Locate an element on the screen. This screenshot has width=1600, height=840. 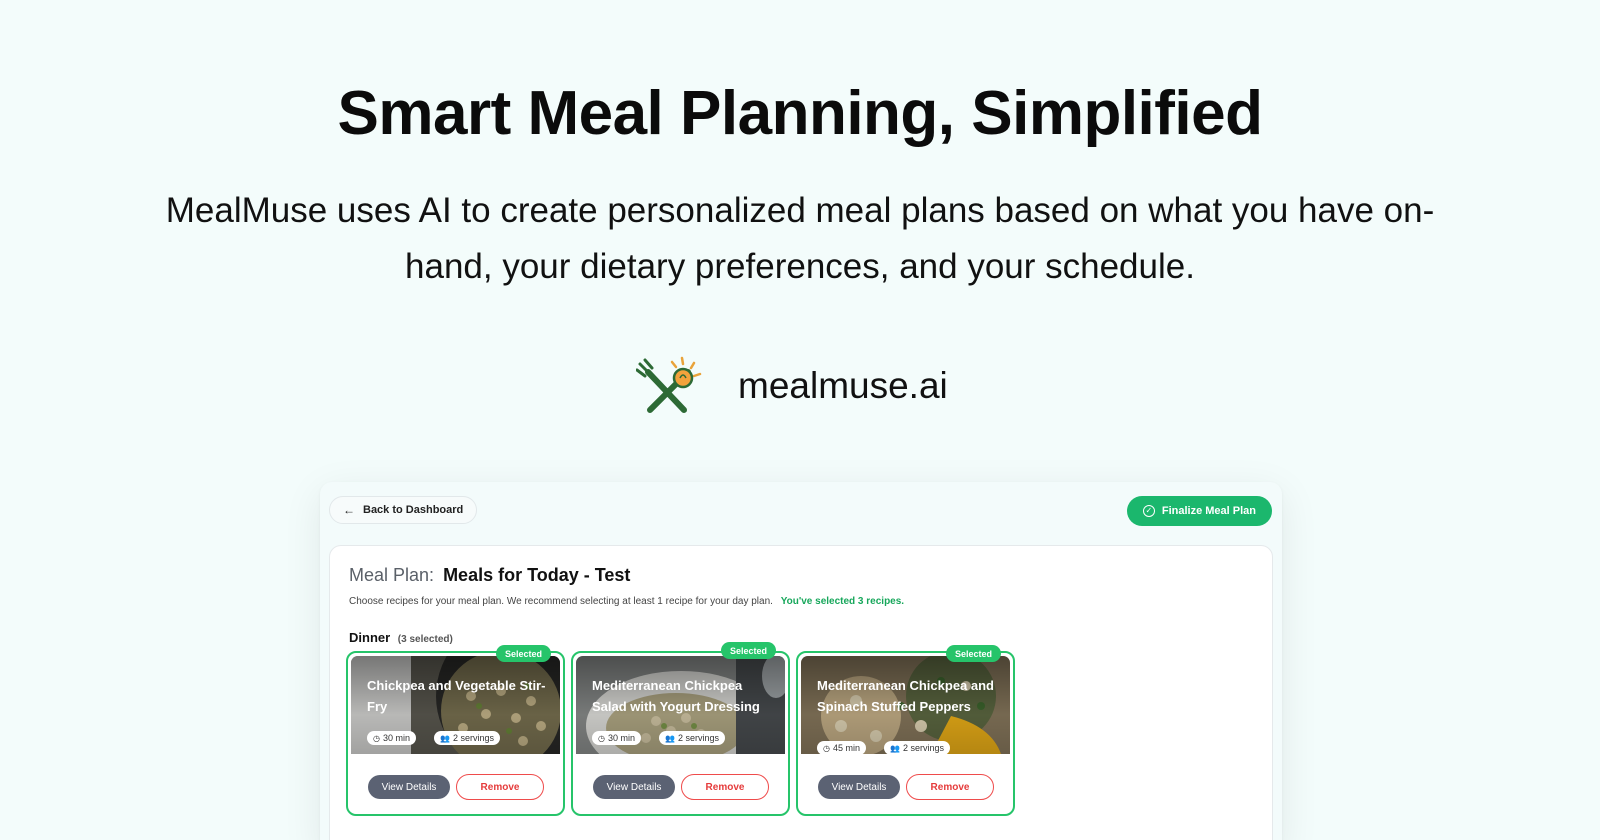
check-circle-icon: ✓ is located at coordinates (1148, 511).